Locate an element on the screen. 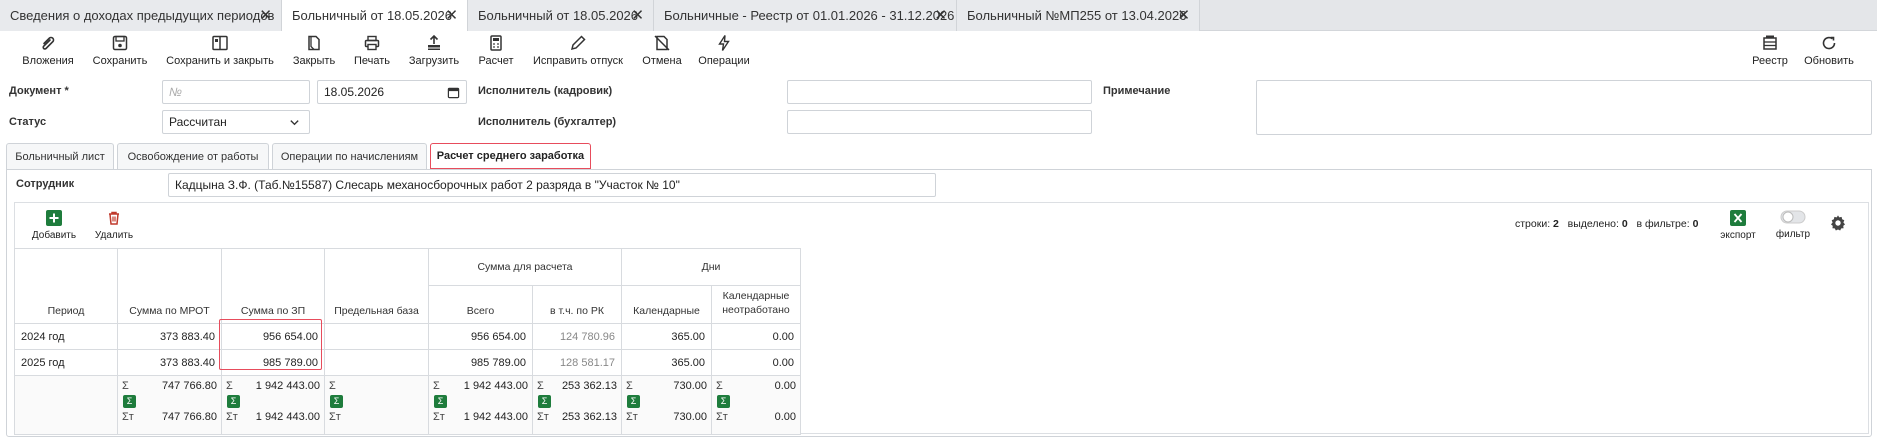 Image resolution: width=1877 pixels, height=443 pixels. refresh-icon is located at coordinates (1829, 43).